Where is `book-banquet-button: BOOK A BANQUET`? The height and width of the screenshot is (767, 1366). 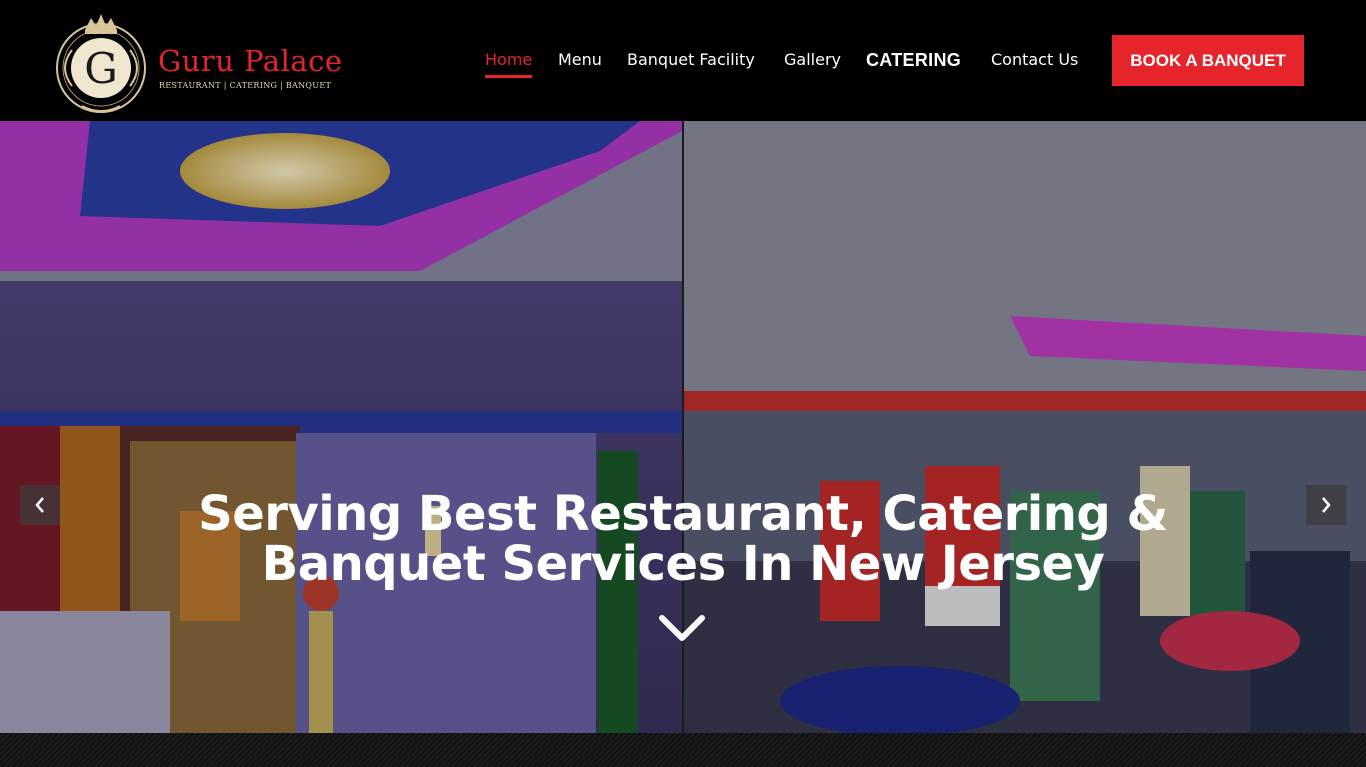
book-banquet-button: BOOK A BANQUET is located at coordinates (1208, 60).